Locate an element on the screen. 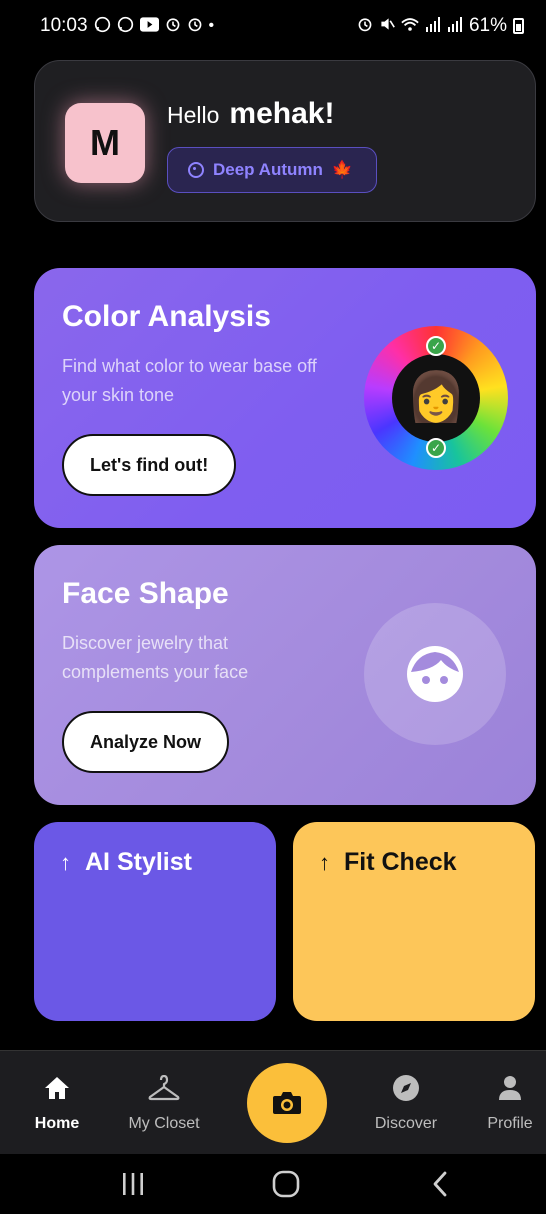 This screenshot has height=1214, width=546. nav-home: Home is located at coordinates (57, 1103).